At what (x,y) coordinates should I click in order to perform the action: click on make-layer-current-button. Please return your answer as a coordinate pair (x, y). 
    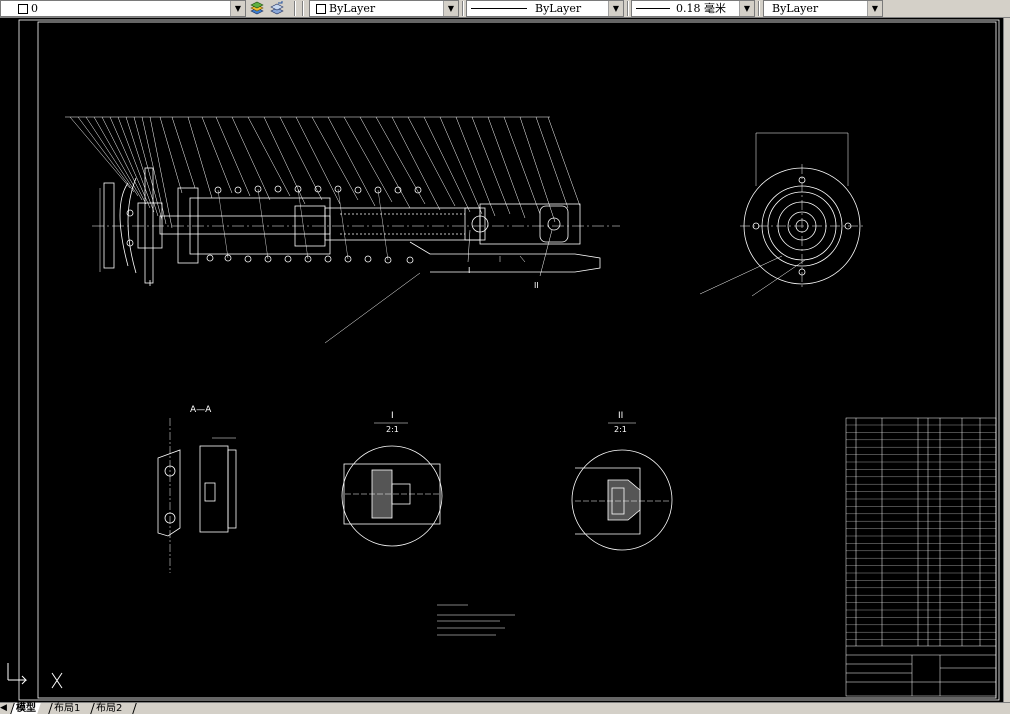
    Looking at the image, I should click on (257, 8).